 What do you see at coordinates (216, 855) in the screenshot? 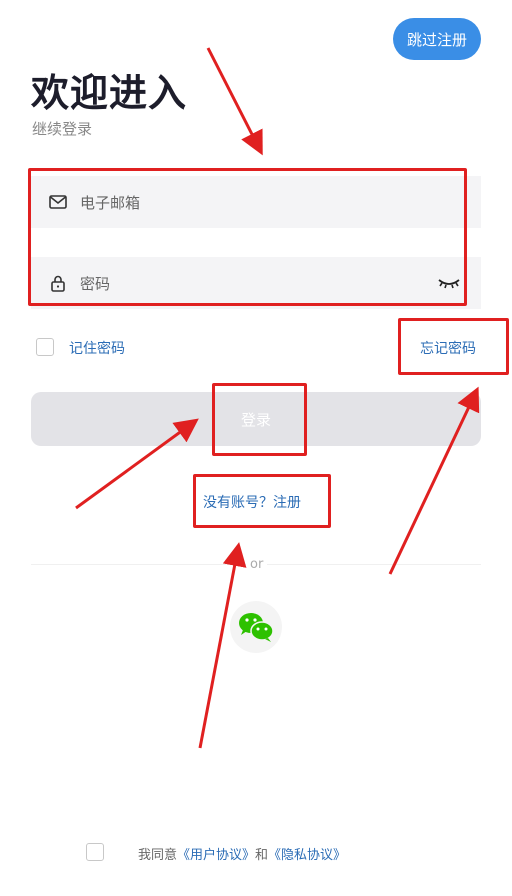
I see `user-agreement-link: 《用户协议》` at bounding box center [216, 855].